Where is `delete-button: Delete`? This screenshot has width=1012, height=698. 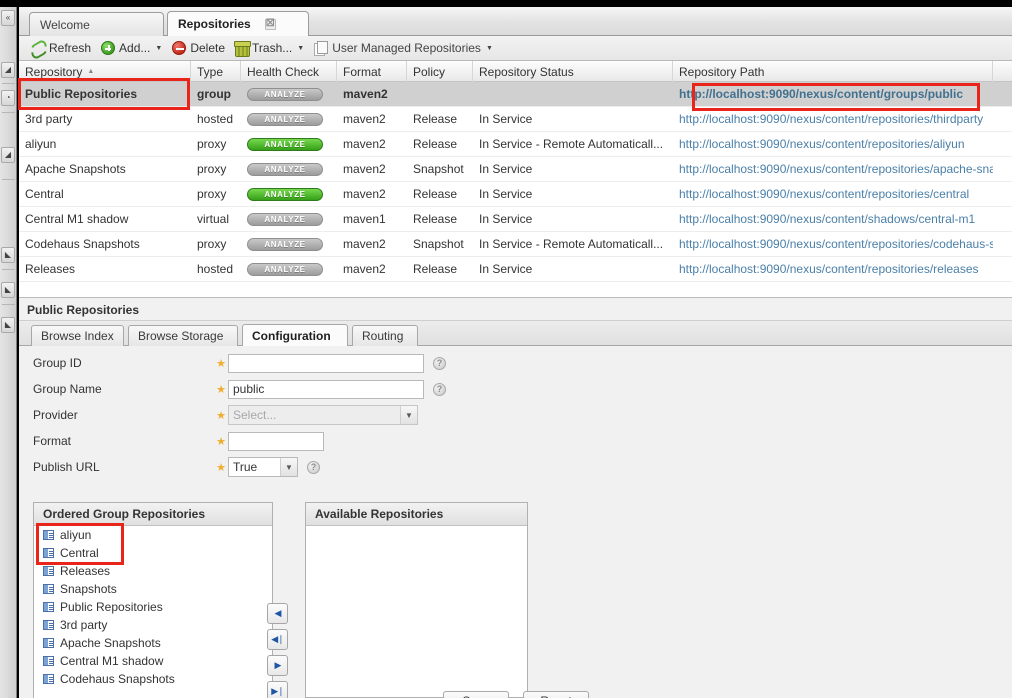
delete-button: Delete is located at coordinates (198, 48).